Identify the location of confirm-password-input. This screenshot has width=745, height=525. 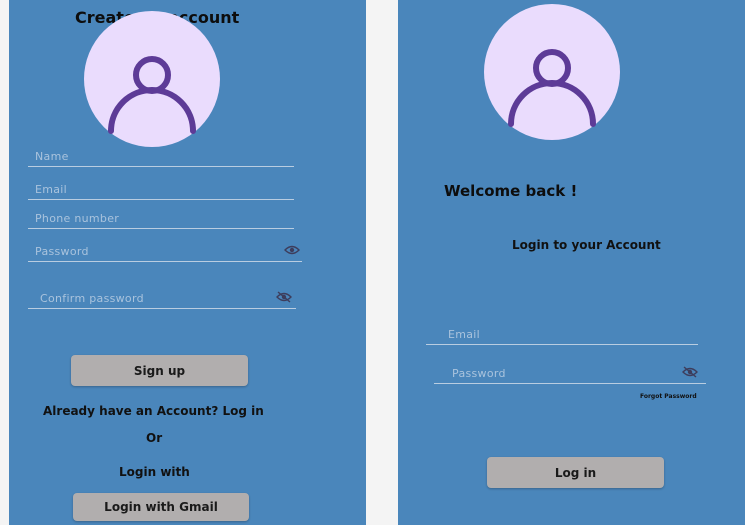
(148, 298).